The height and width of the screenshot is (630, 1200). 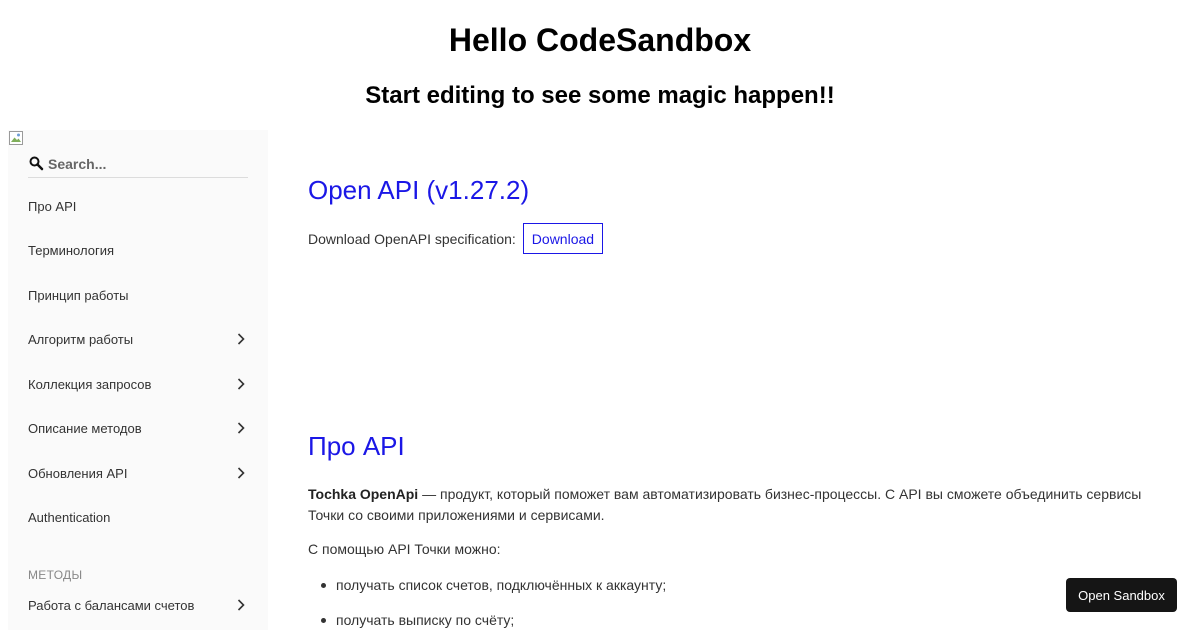 What do you see at coordinates (138, 206) in the screenshot?
I see `sidebar-item-pro-api: Про API` at bounding box center [138, 206].